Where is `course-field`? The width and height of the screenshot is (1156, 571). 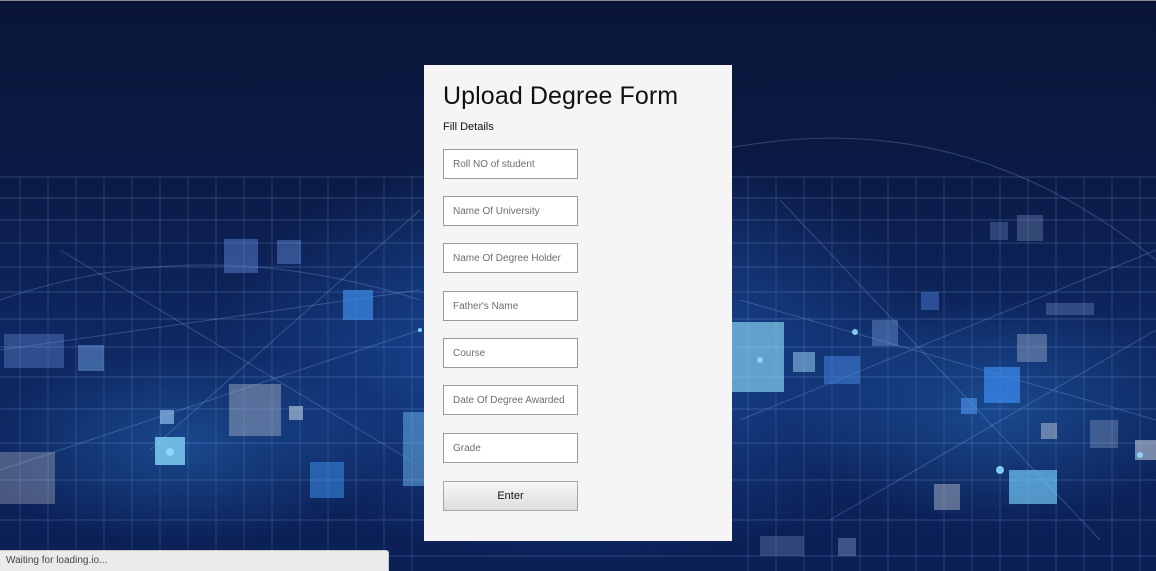 course-field is located at coordinates (510, 353).